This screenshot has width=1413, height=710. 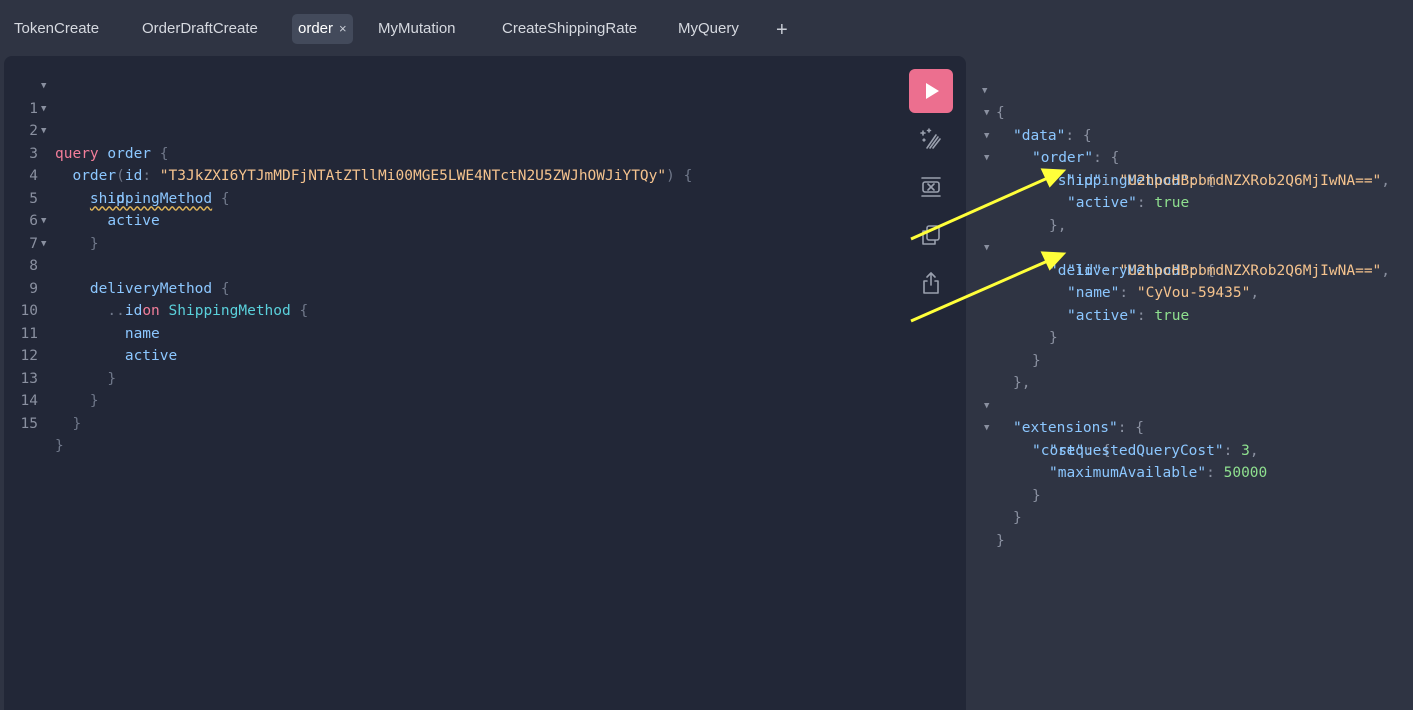 I want to click on field-id: id, so click(x=116, y=198).